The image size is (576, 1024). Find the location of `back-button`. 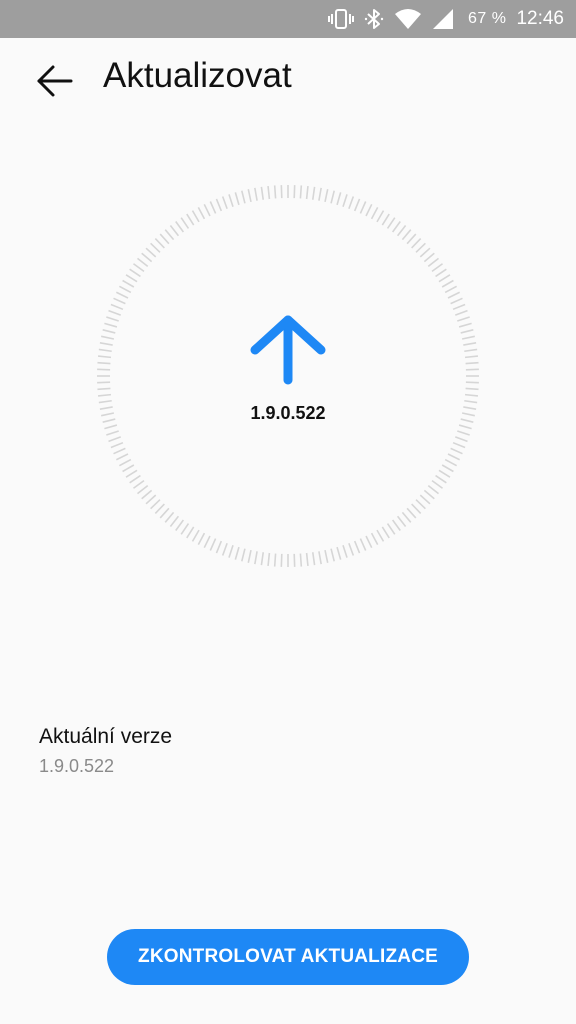

back-button is located at coordinates (55, 81).